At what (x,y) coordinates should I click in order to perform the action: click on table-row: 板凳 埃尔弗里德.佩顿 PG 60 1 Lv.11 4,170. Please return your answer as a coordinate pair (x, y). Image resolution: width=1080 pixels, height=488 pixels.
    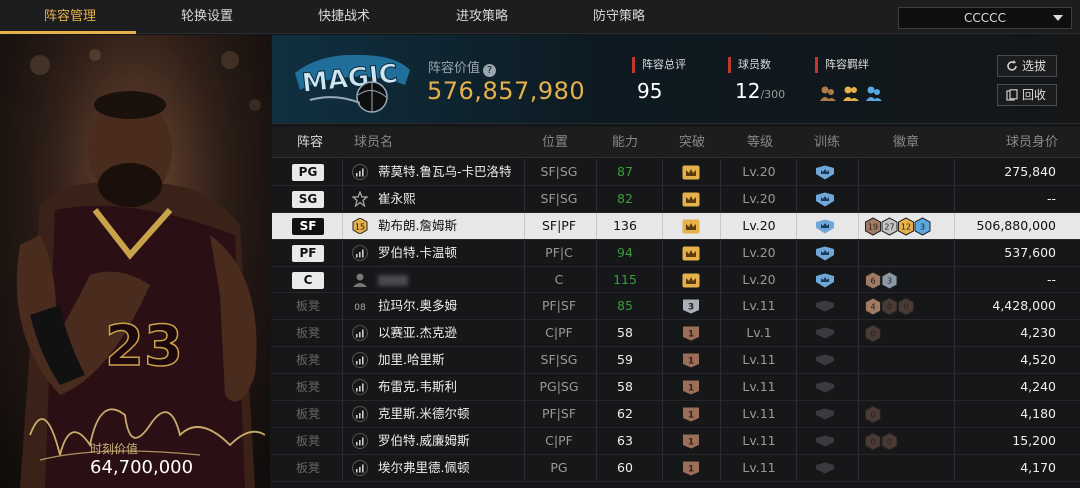
    Looking at the image, I should click on (676, 468).